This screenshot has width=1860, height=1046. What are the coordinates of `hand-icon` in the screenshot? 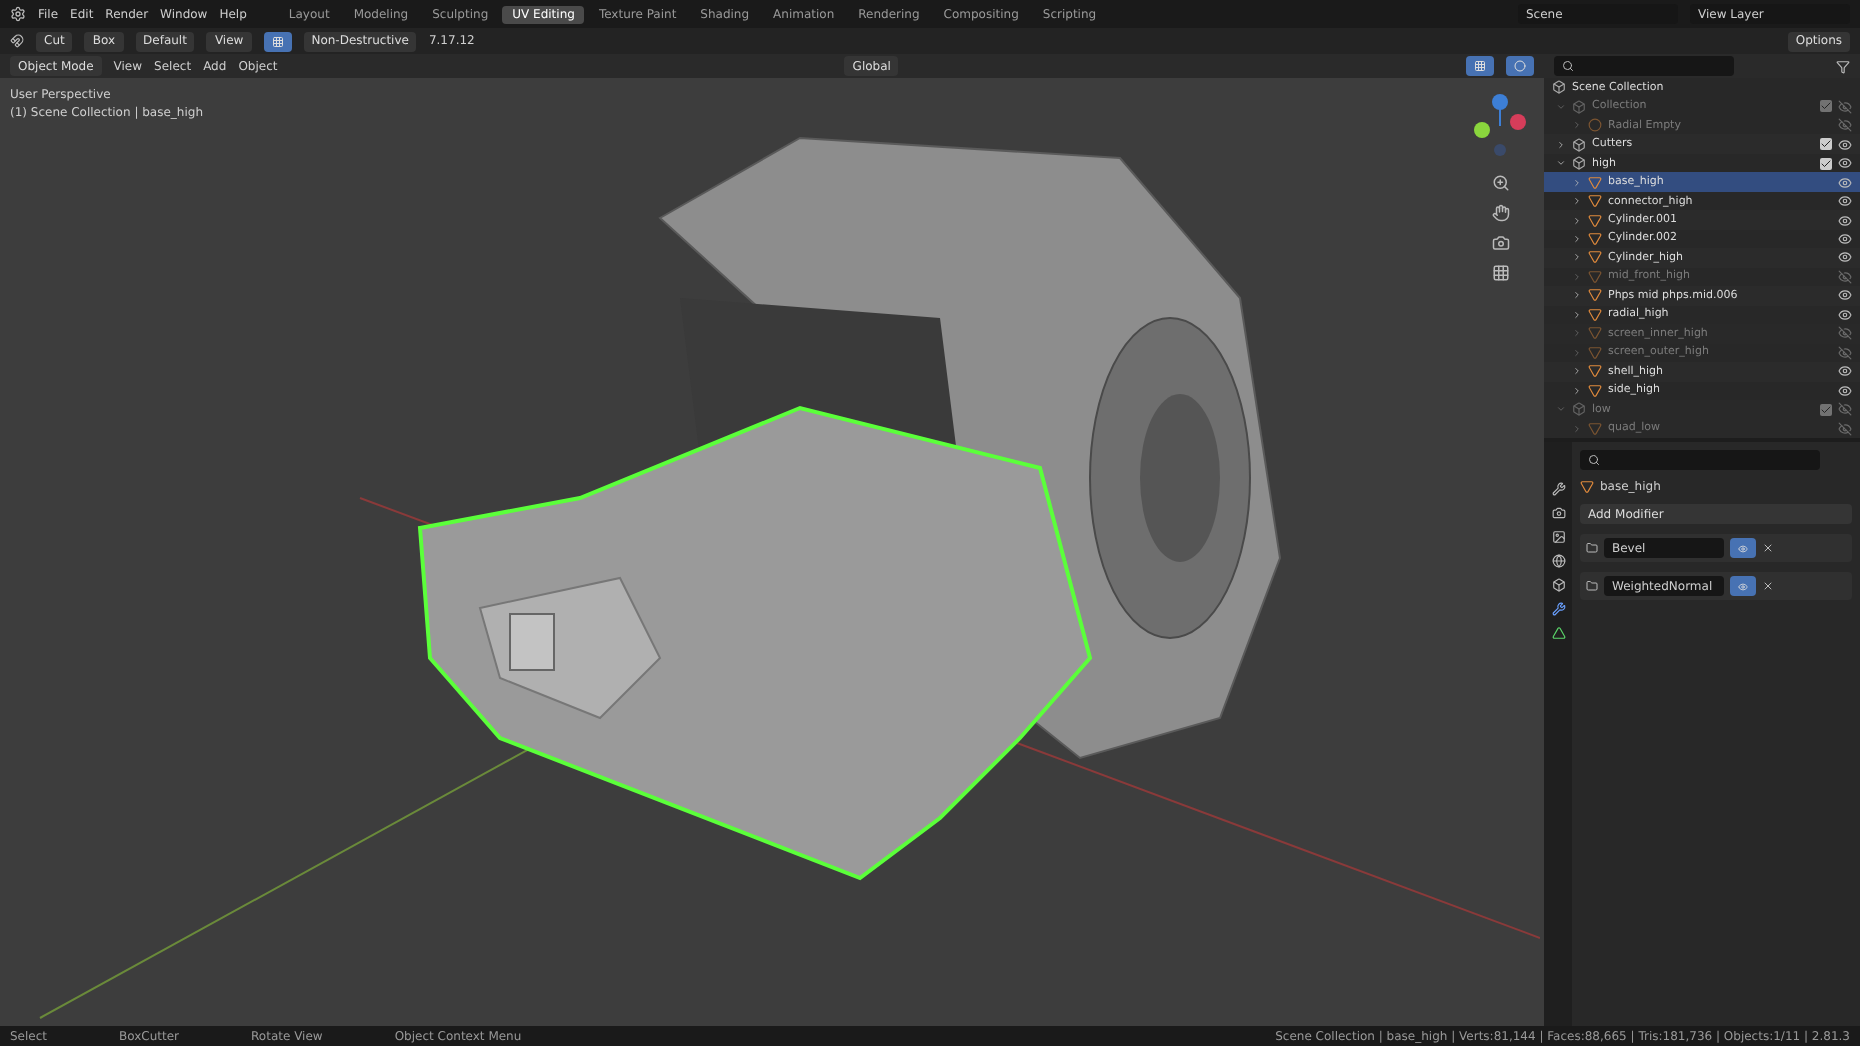 It's located at (1500, 213).